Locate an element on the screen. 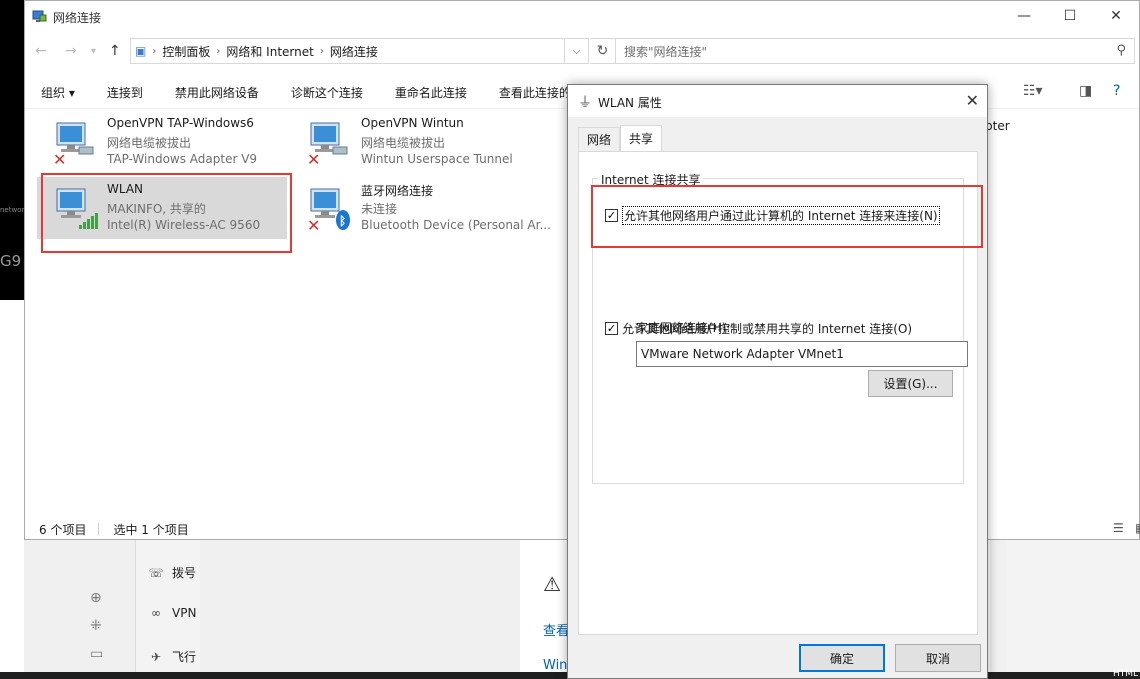  connection-name: OpenVPN Wintun is located at coordinates (412, 123).